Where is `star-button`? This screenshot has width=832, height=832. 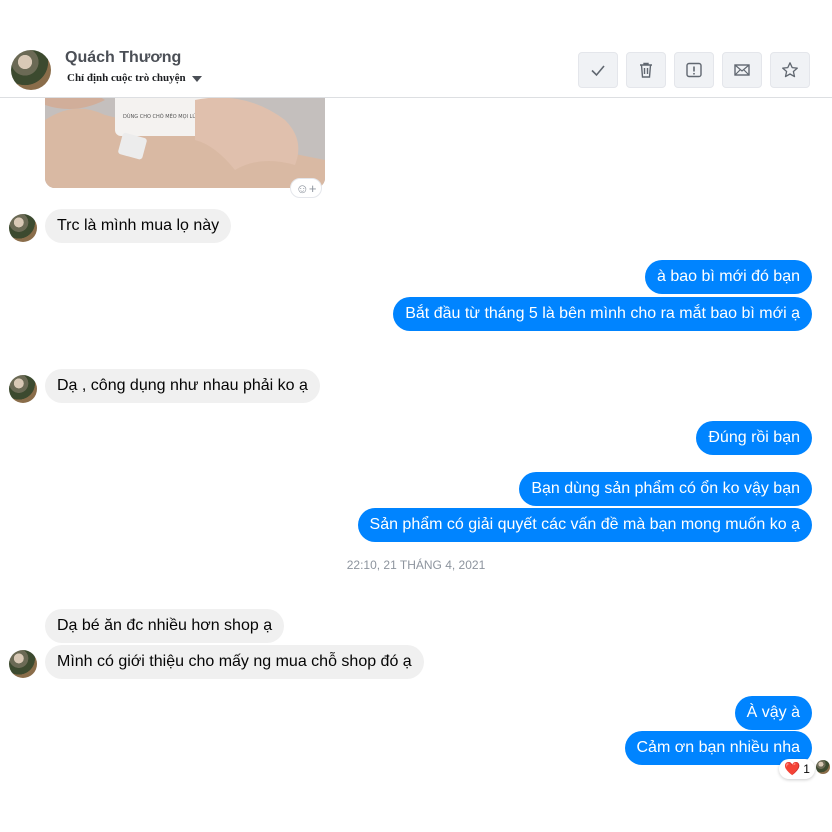 star-button is located at coordinates (790, 70).